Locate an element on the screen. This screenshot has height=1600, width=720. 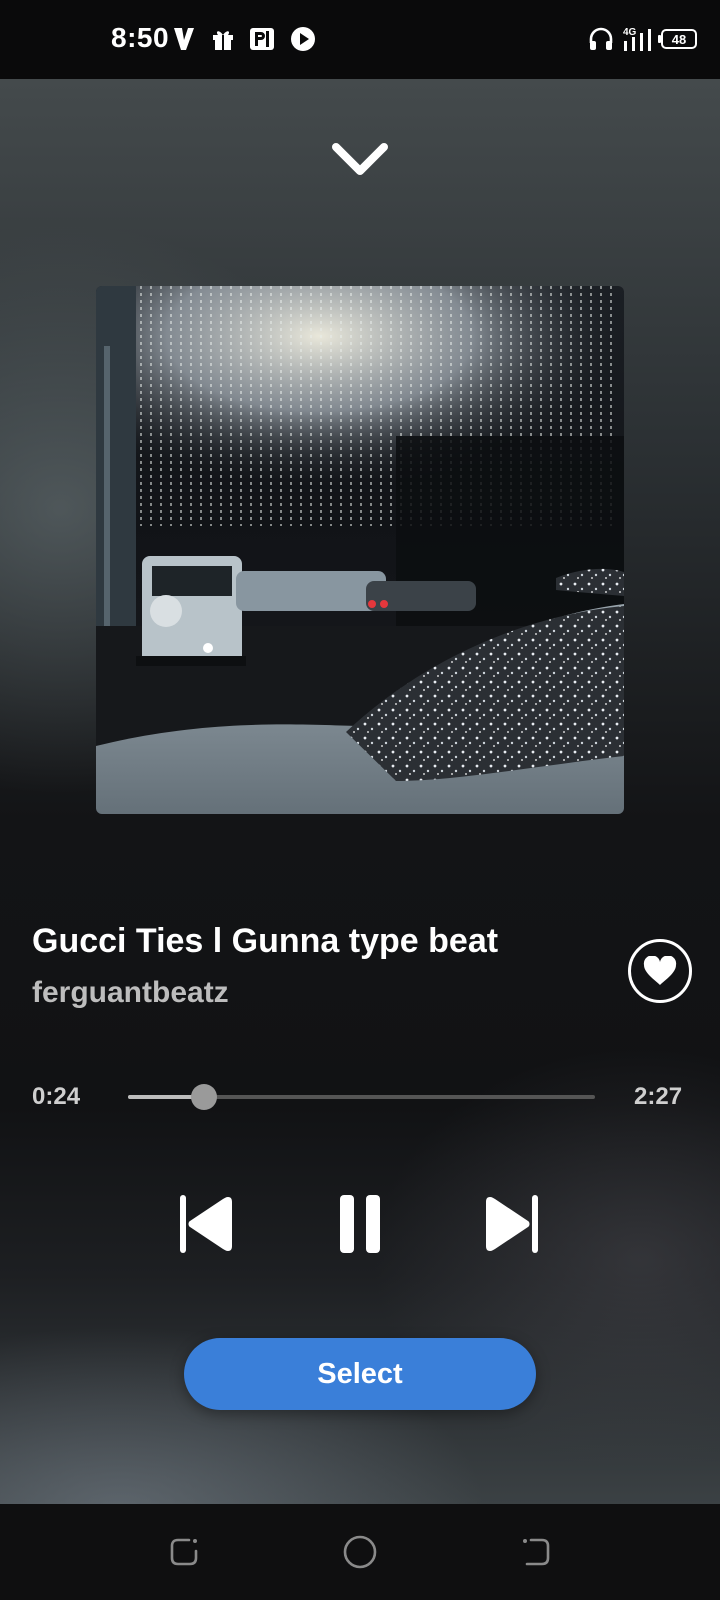
track-title: Gucci Ties l Gunna type beat is located at coordinates (265, 941).